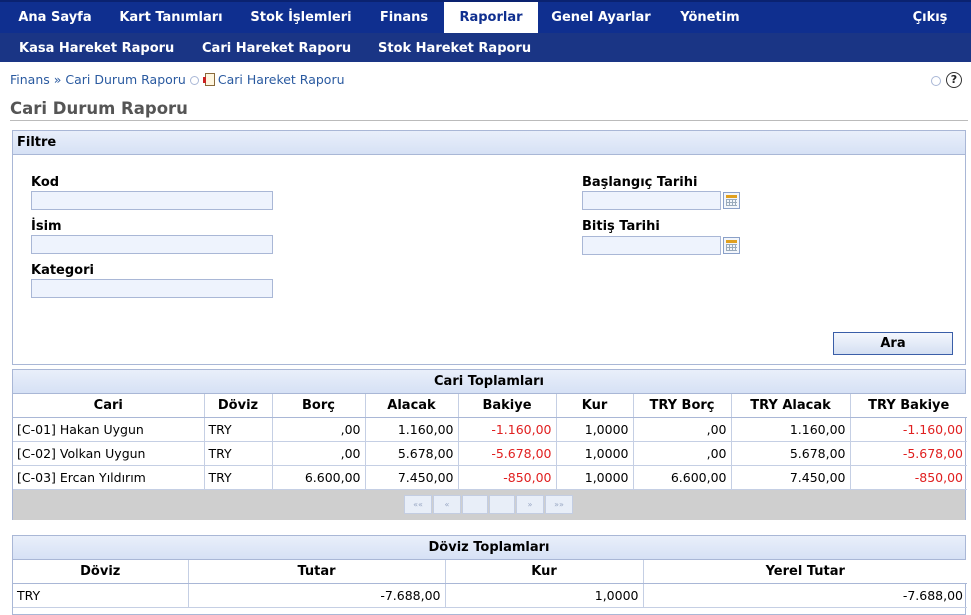  What do you see at coordinates (30, 79) in the screenshot?
I see `breadcrumb-finans: Finans` at bounding box center [30, 79].